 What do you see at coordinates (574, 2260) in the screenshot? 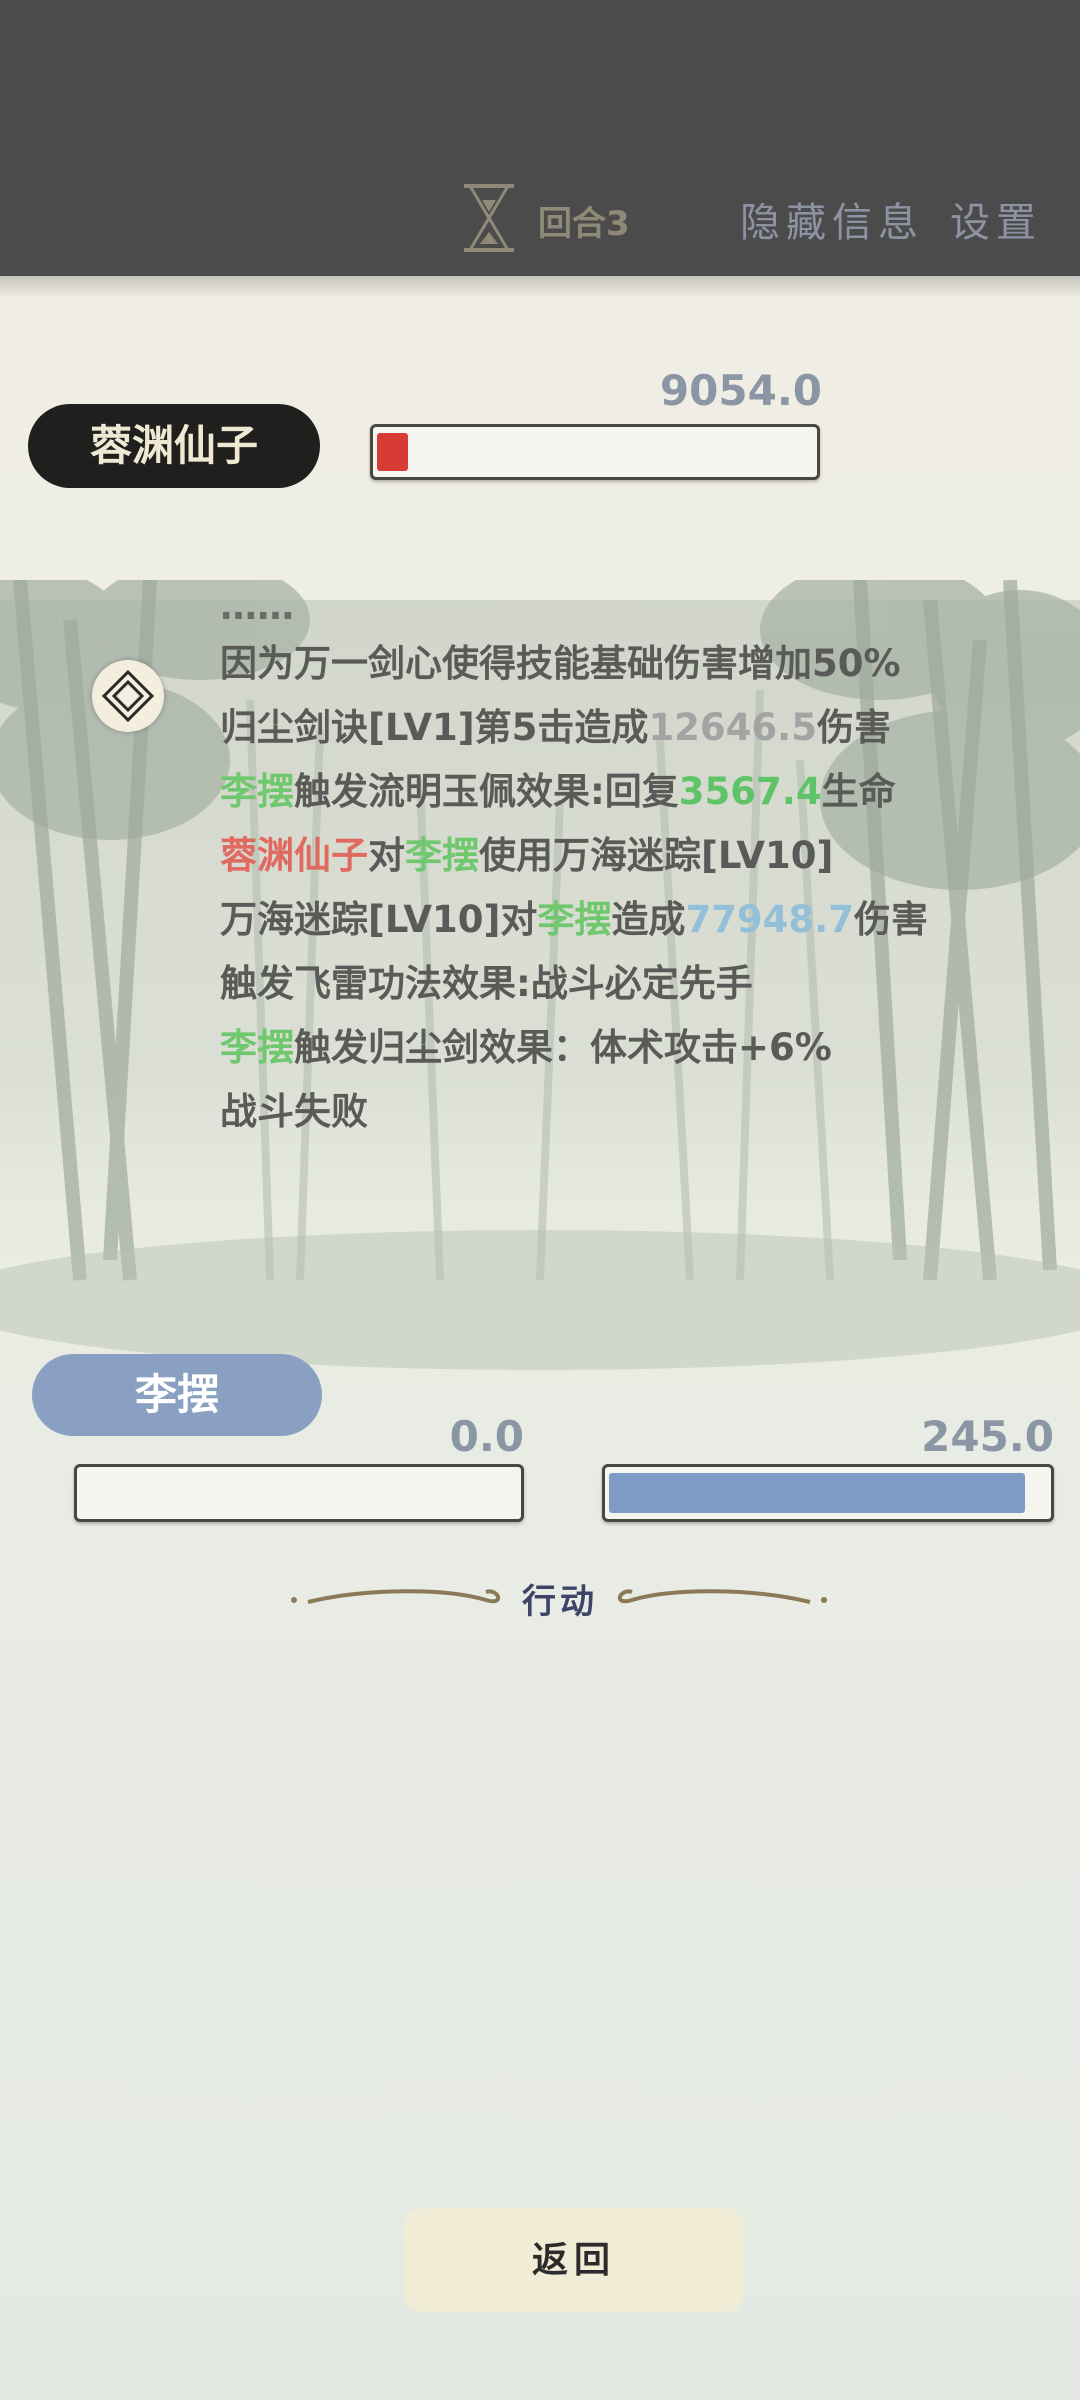
I see `return-button: 返回` at bounding box center [574, 2260].